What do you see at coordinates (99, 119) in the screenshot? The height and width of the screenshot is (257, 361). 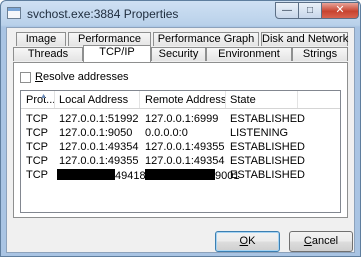 I see `local-address-cell: 127.0.0.1:51992` at bounding box center [99, 119].